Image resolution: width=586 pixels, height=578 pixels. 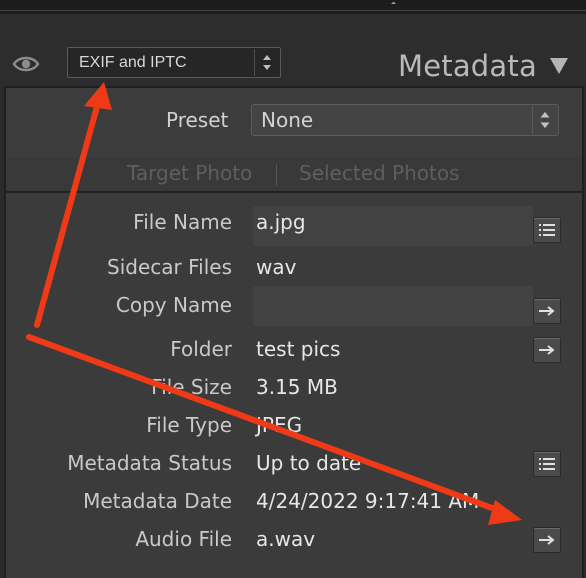 I want to click on panel-top-edge, so click(x=293, y=7).